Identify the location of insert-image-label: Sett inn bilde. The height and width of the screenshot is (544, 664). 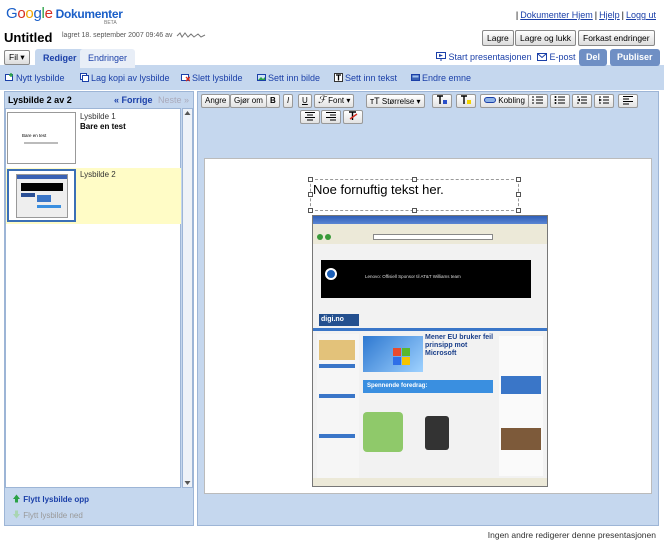
(294, 78).